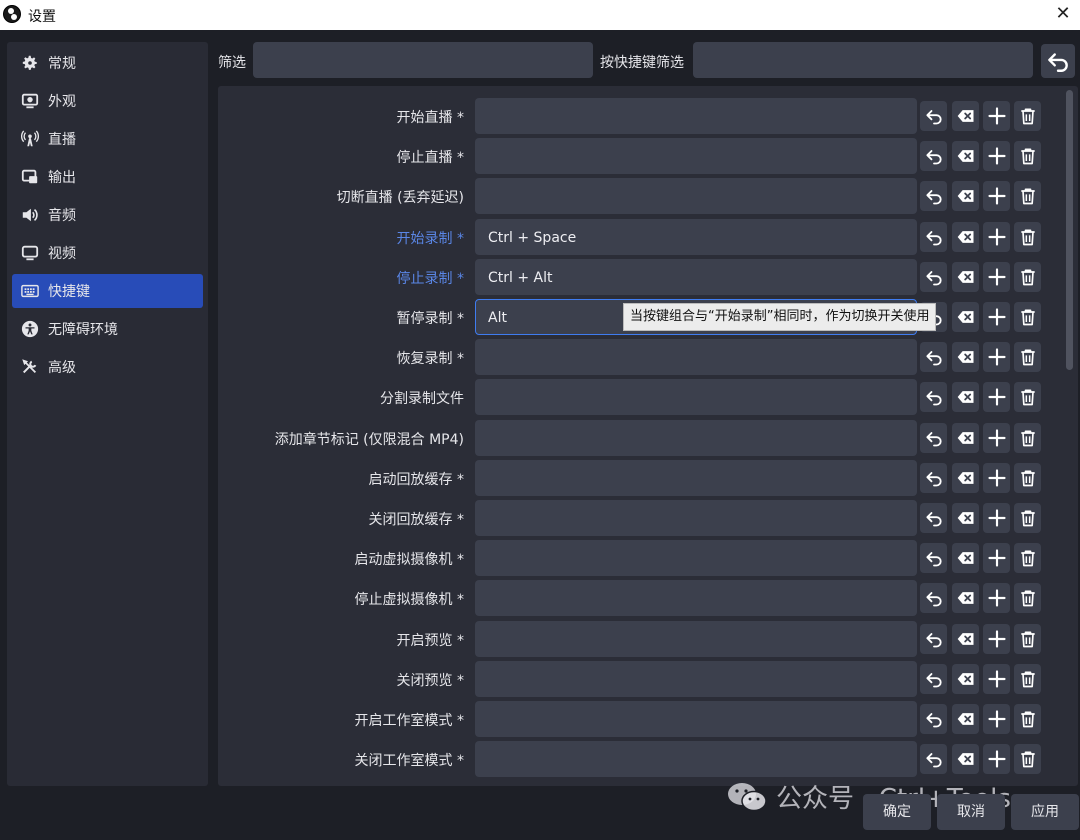 The height and width of the screenshot is (840, 1080). I want to click on sidebar-item-hotkeys: 快捷键, so click(107, 291).